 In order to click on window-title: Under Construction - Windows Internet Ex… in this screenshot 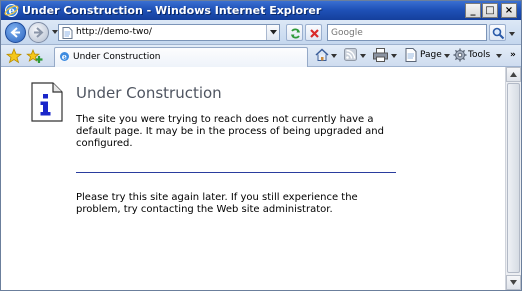, I will do `click(172, 10)`.